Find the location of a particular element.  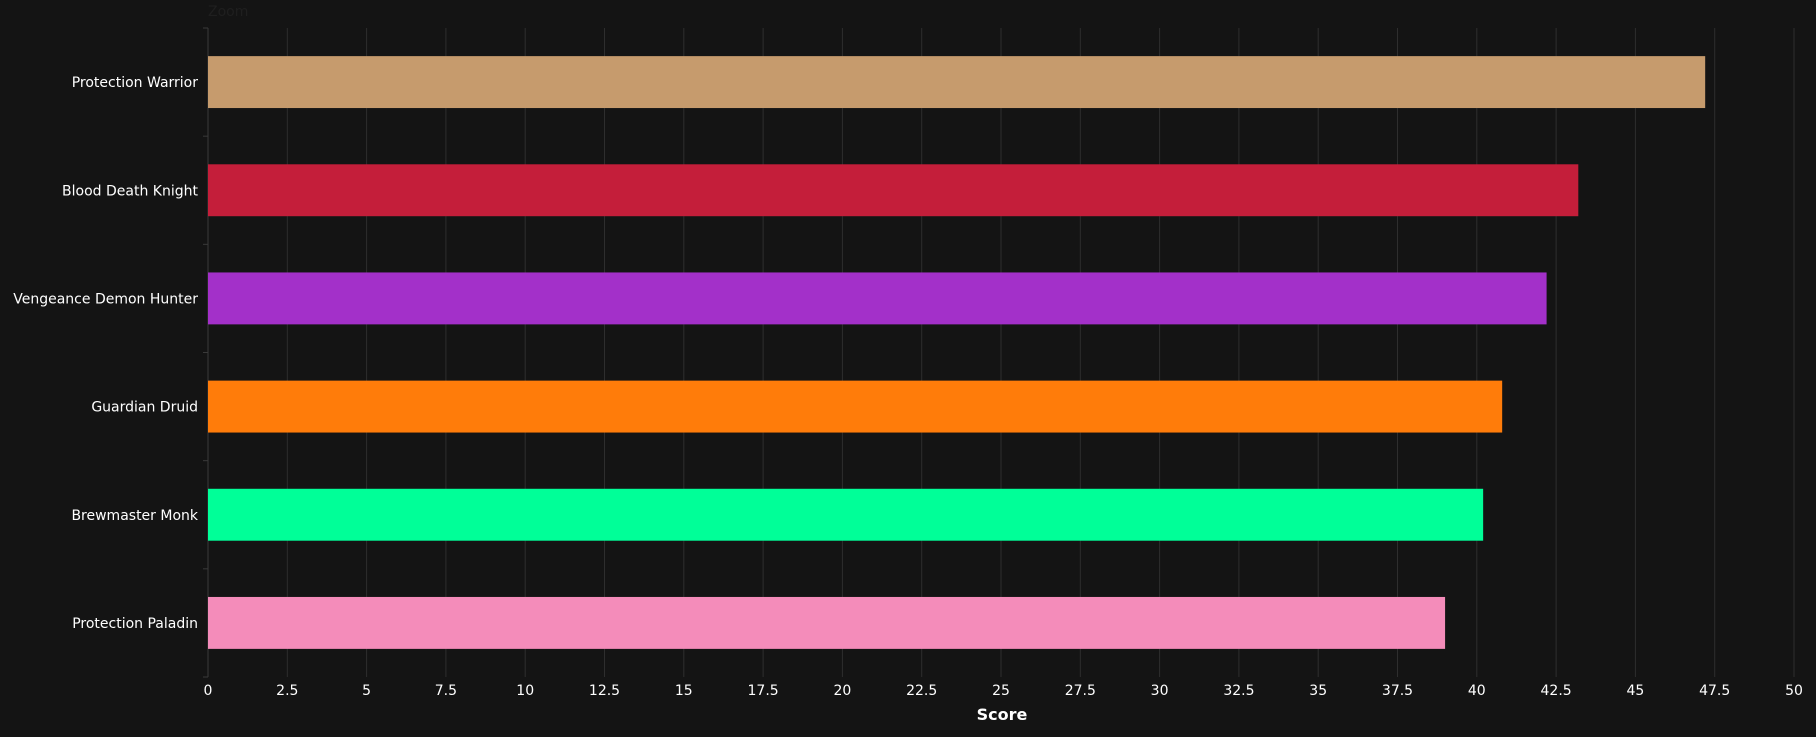

bar-protection-warrior is located at coordinates (957, 82).